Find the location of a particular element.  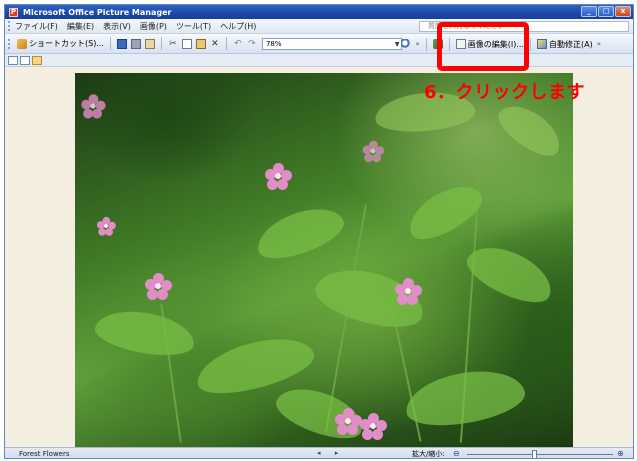

menu-help: ヘルプ(H) is located at coordinates (238, 26).